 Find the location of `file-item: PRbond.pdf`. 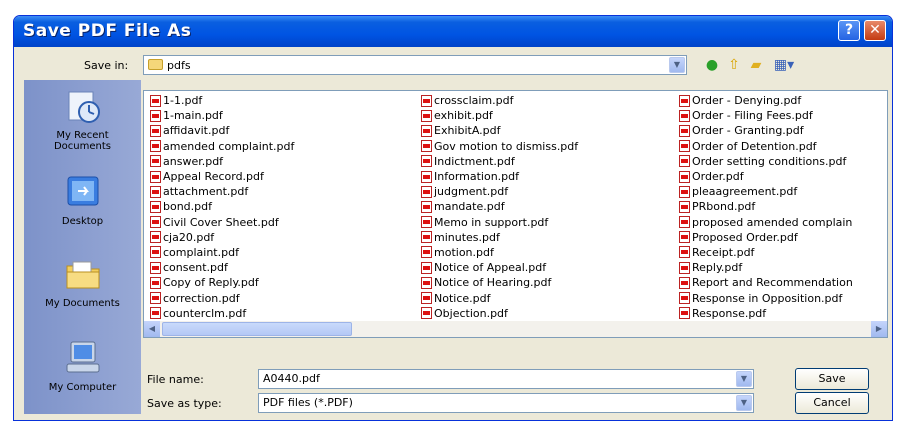

file-item: PRbond.pdf is located at coordinates (766, 206).